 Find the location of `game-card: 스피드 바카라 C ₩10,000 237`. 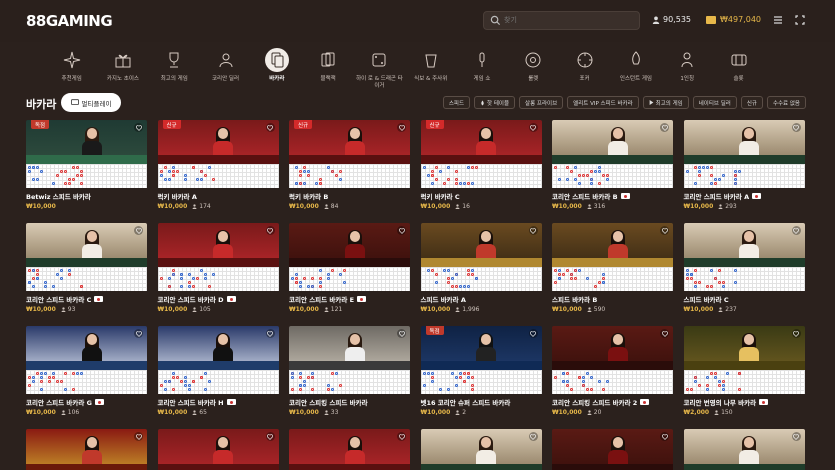

game-card: 스피드 바카라 C ₩10,000 237 is located at coordinates (744, 268).